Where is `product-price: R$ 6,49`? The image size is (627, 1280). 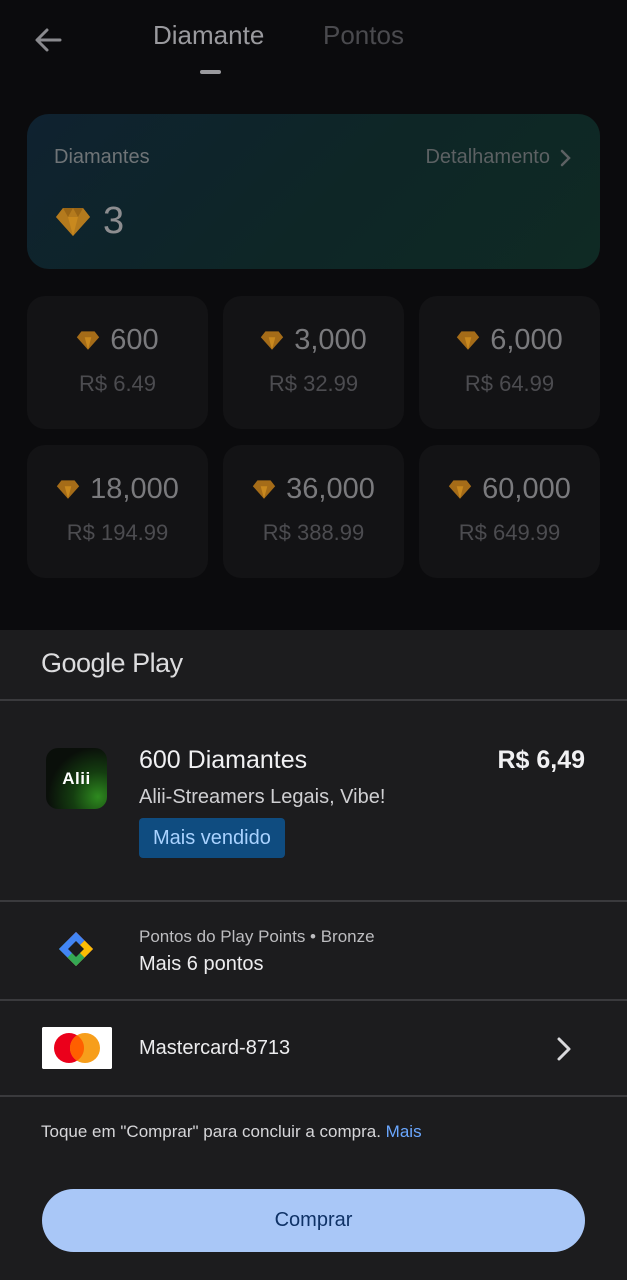 product-price: R$ 6,49 is located at coordinates (541, 760).